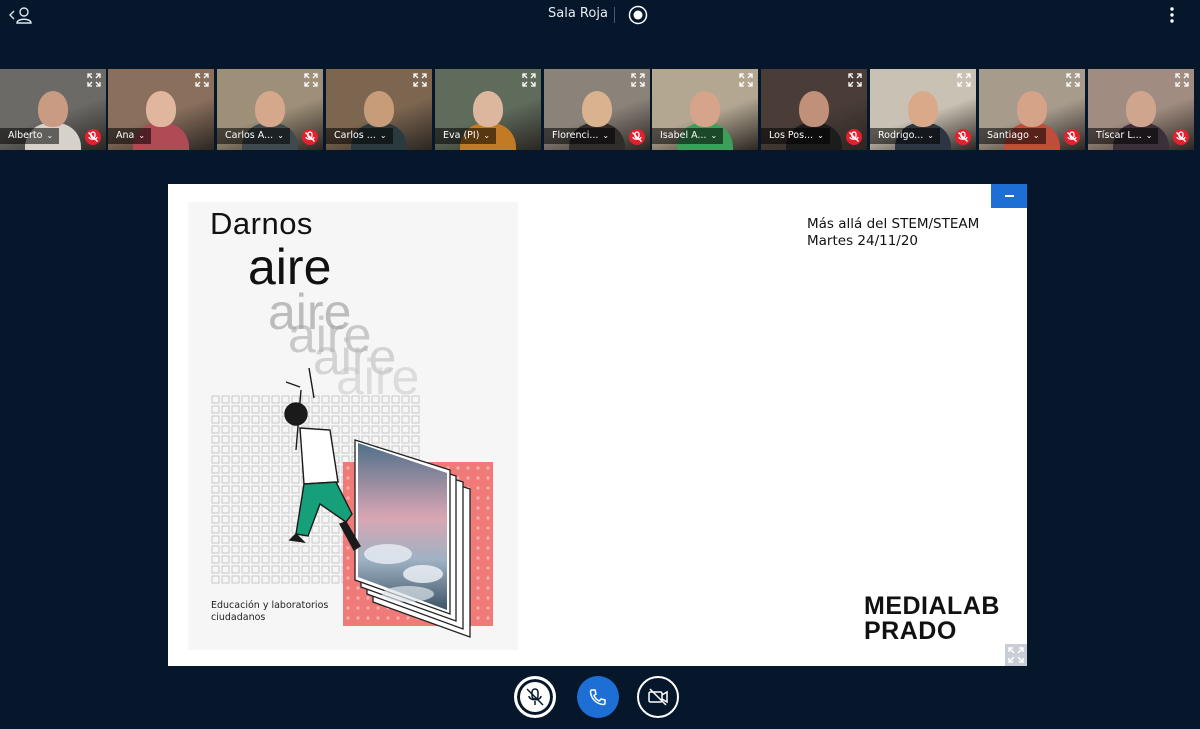  What do you see at coordinates (1016, 655) in the screenshot?
I see `presentation-fullscreen-button` at bounding box center [1016, 655].